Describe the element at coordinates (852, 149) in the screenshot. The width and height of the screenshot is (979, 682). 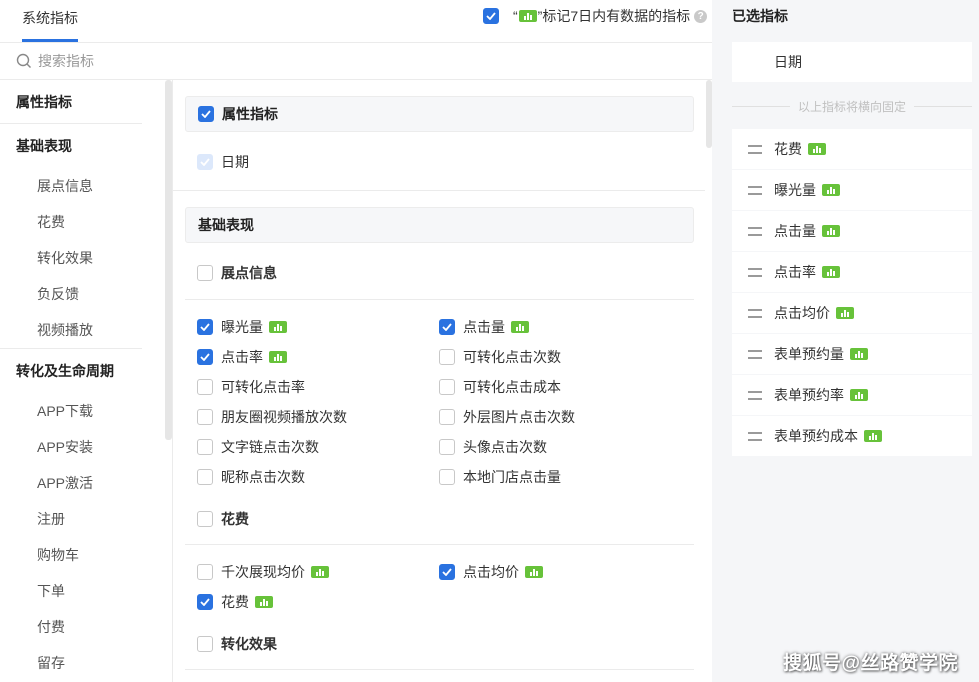
I see `selected-item: 花费` at that location.